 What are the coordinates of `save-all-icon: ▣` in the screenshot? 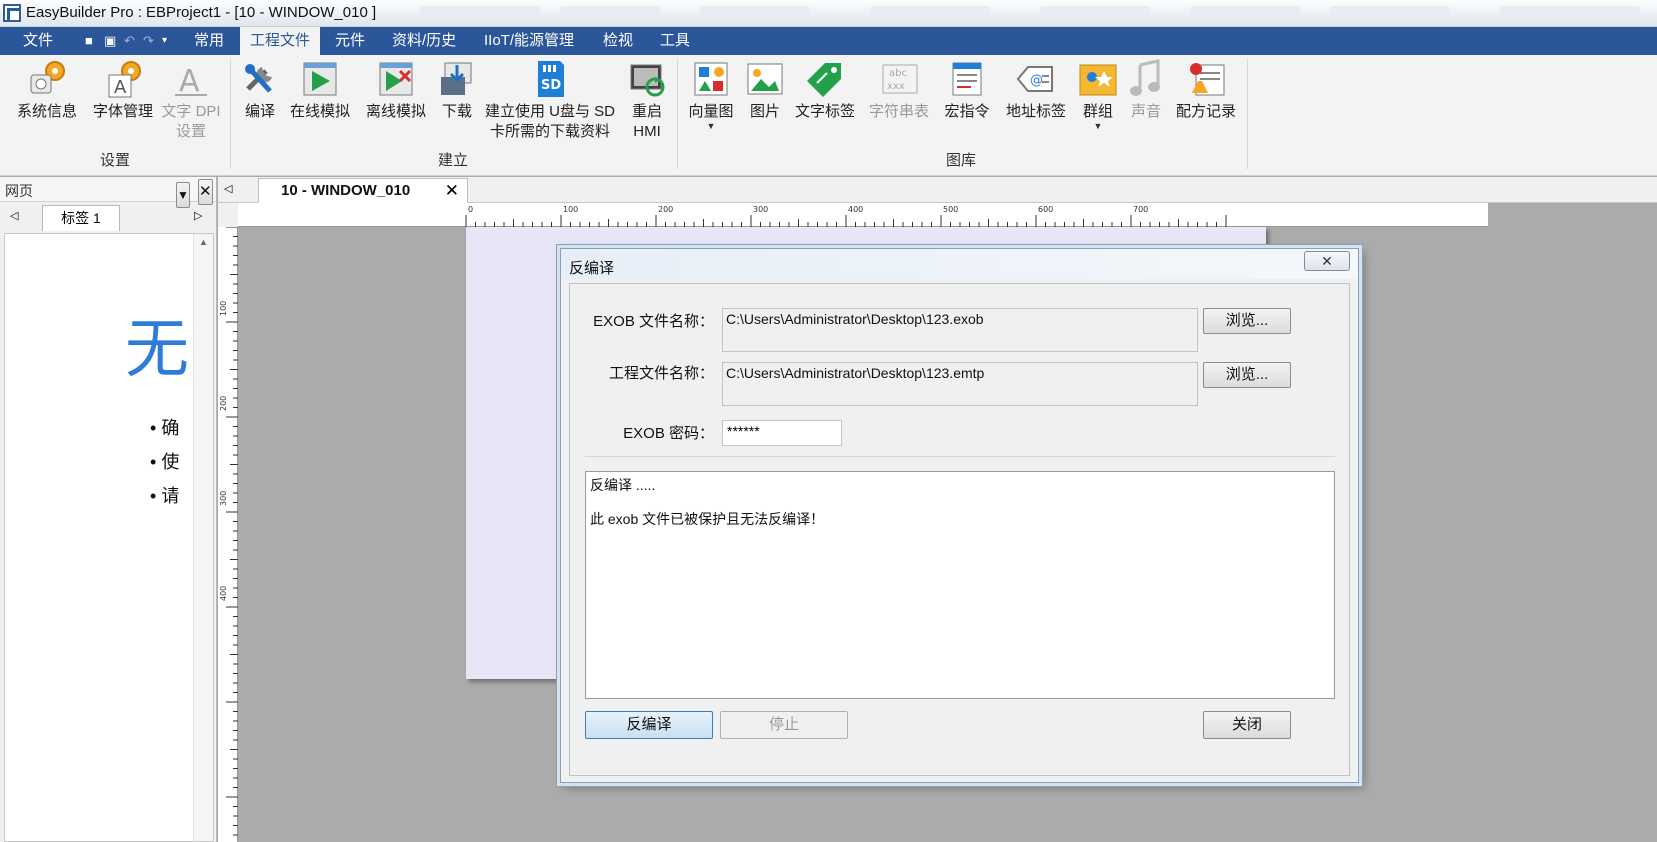 It's located at (110, 40).